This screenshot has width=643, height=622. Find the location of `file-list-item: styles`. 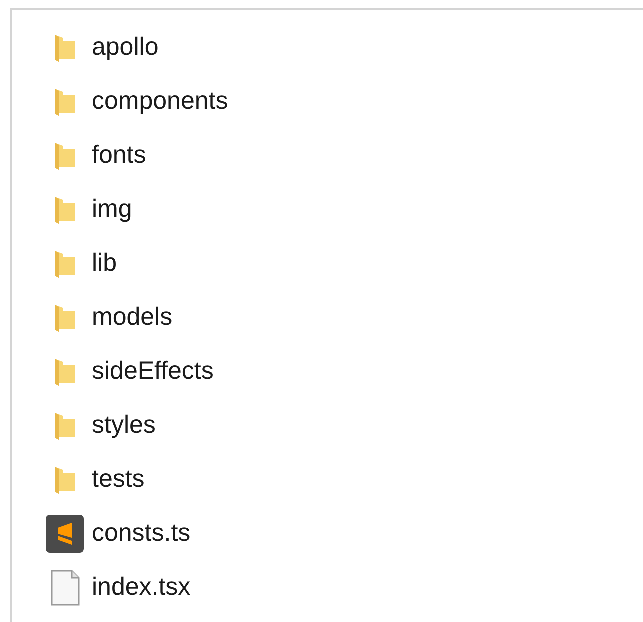

file-list-item: styles is located at coordinates (190, 426).